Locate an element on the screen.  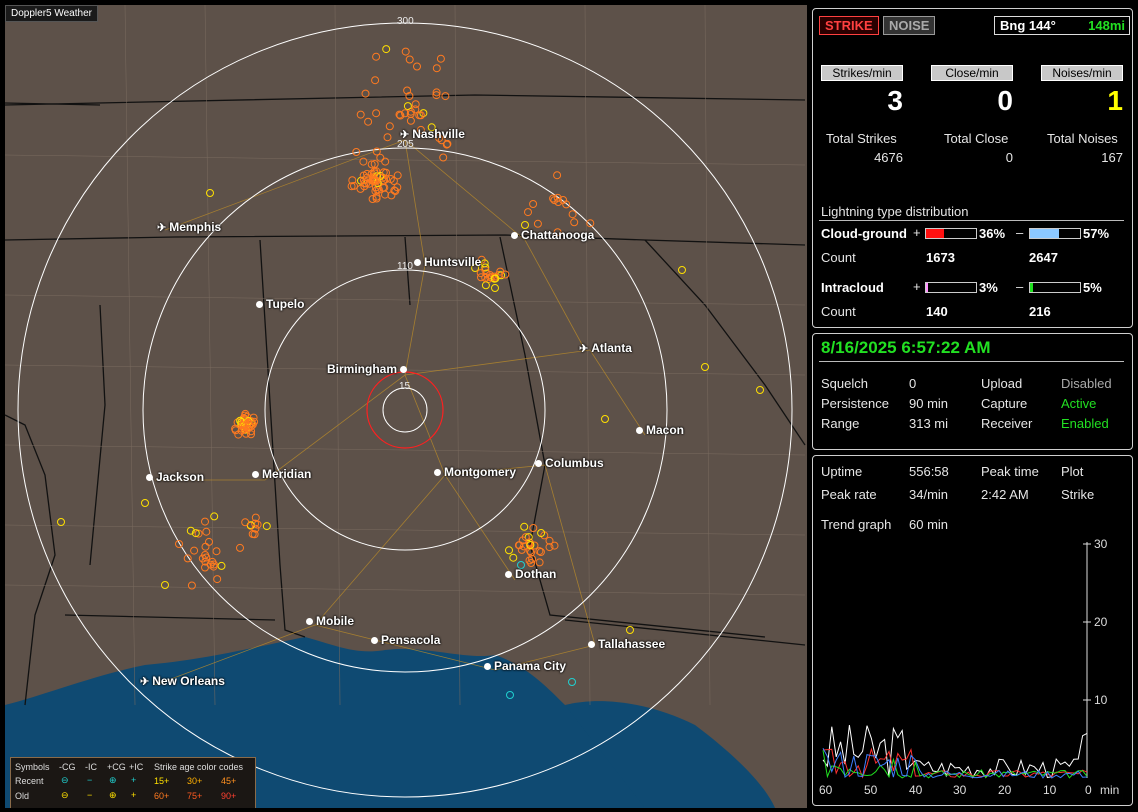
close-per-min-value: 0 is located at coordinates (1005, 100).